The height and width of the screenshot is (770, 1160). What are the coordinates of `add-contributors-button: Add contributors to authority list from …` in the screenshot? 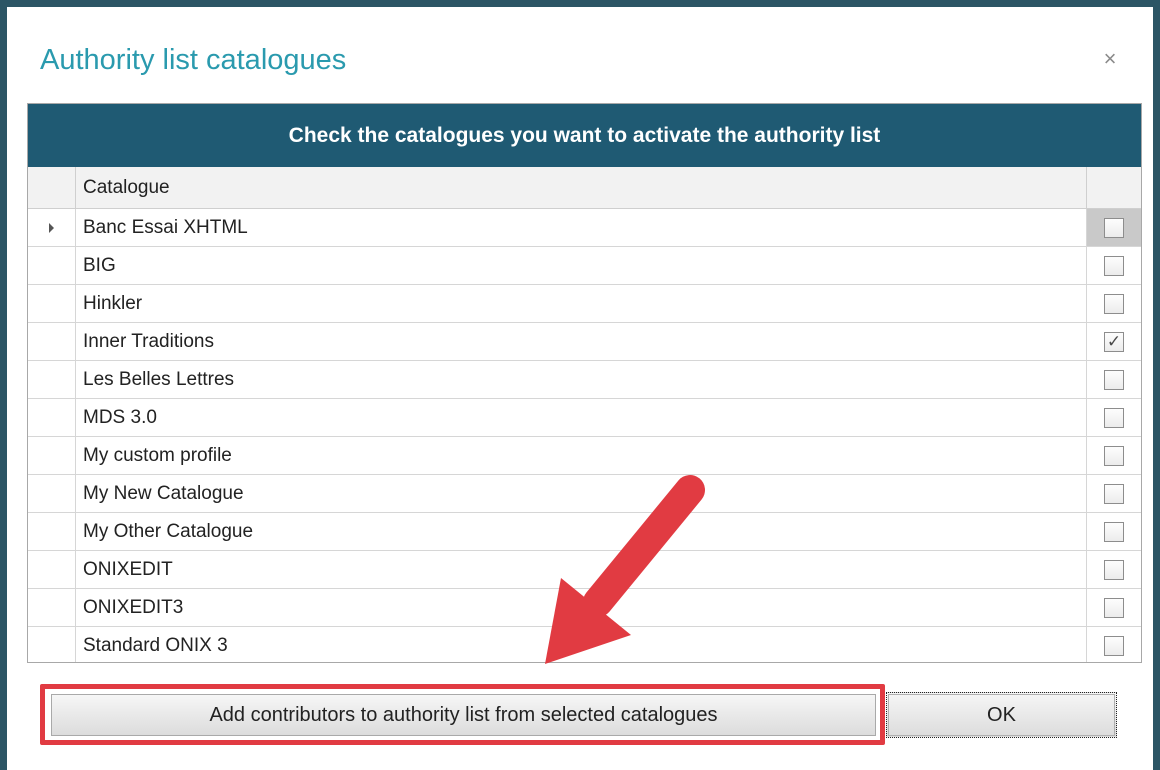 It's located at (463, 715).